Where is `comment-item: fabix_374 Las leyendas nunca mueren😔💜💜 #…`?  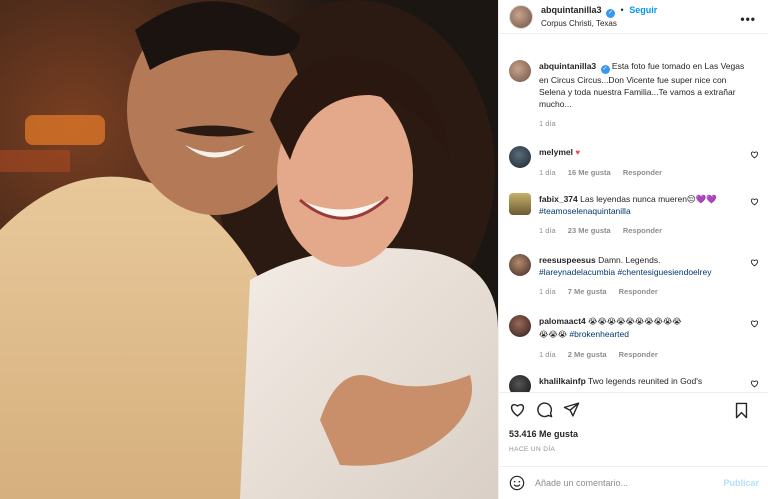
comment-item: fabix_374 Las leyendas nunca mueren😔💜💜 #… is located at coordinates (634, 215).